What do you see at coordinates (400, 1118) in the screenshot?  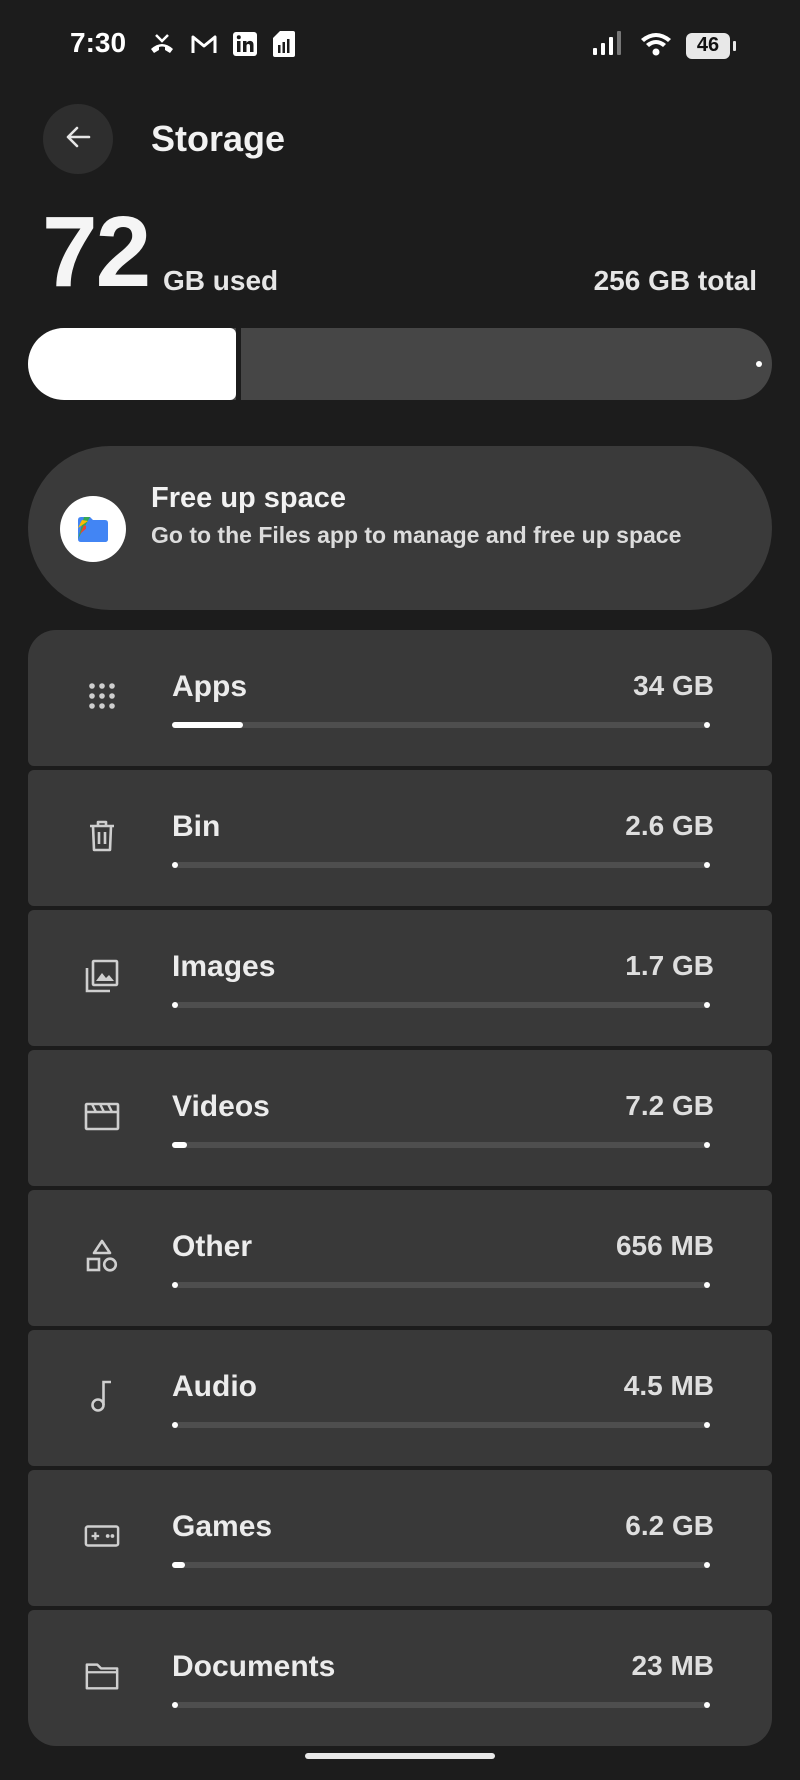 I see `category-videos: Videos 7.2 GB` at bounding box center [400, 1118].